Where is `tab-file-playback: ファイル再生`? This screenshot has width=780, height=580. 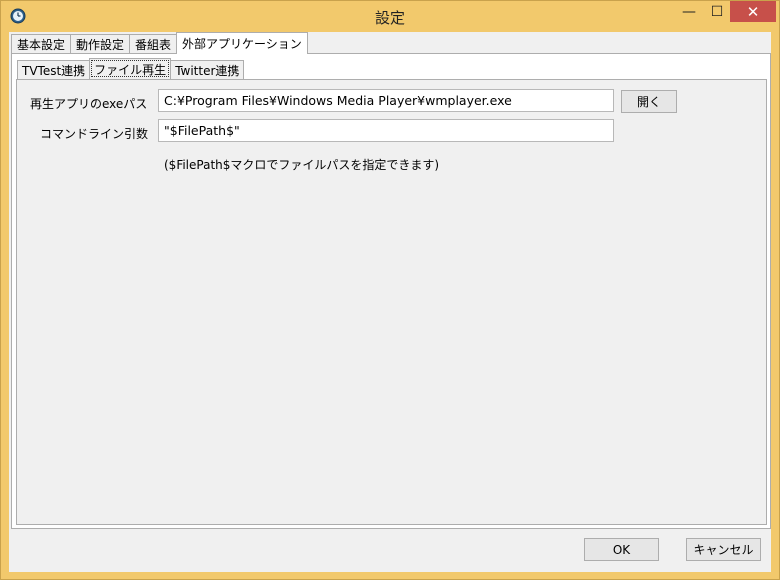
tab-file-playback: ファイル再生 is located at coordinates (130, 68).